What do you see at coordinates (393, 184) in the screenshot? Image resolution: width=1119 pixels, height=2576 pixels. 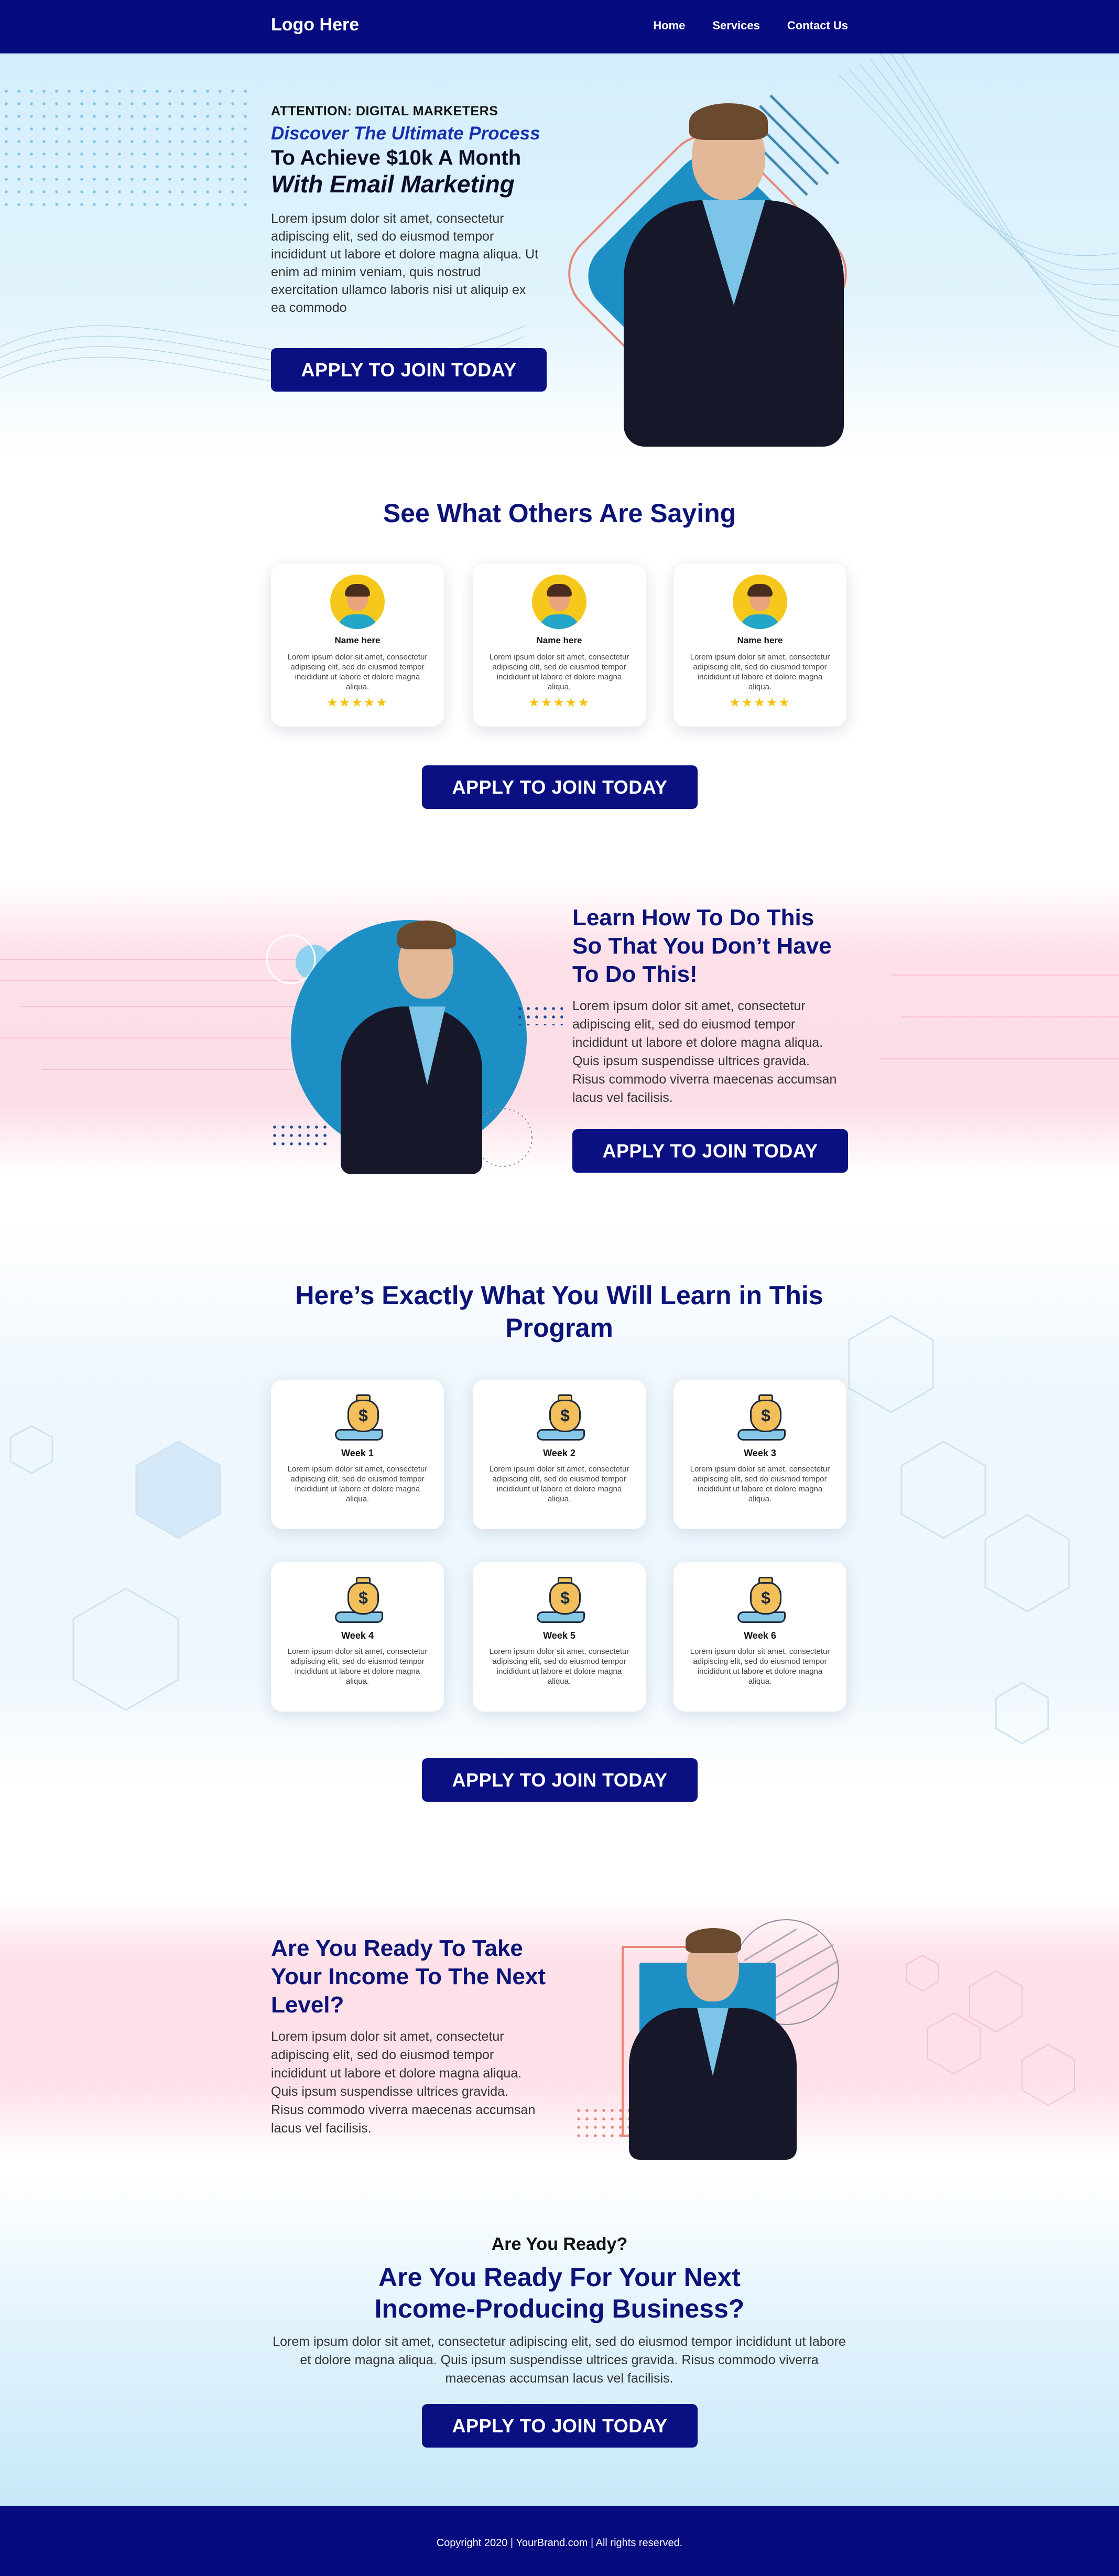 I see `hero-headline-italic: With Email Marketing` at bounding box center [393, 184].